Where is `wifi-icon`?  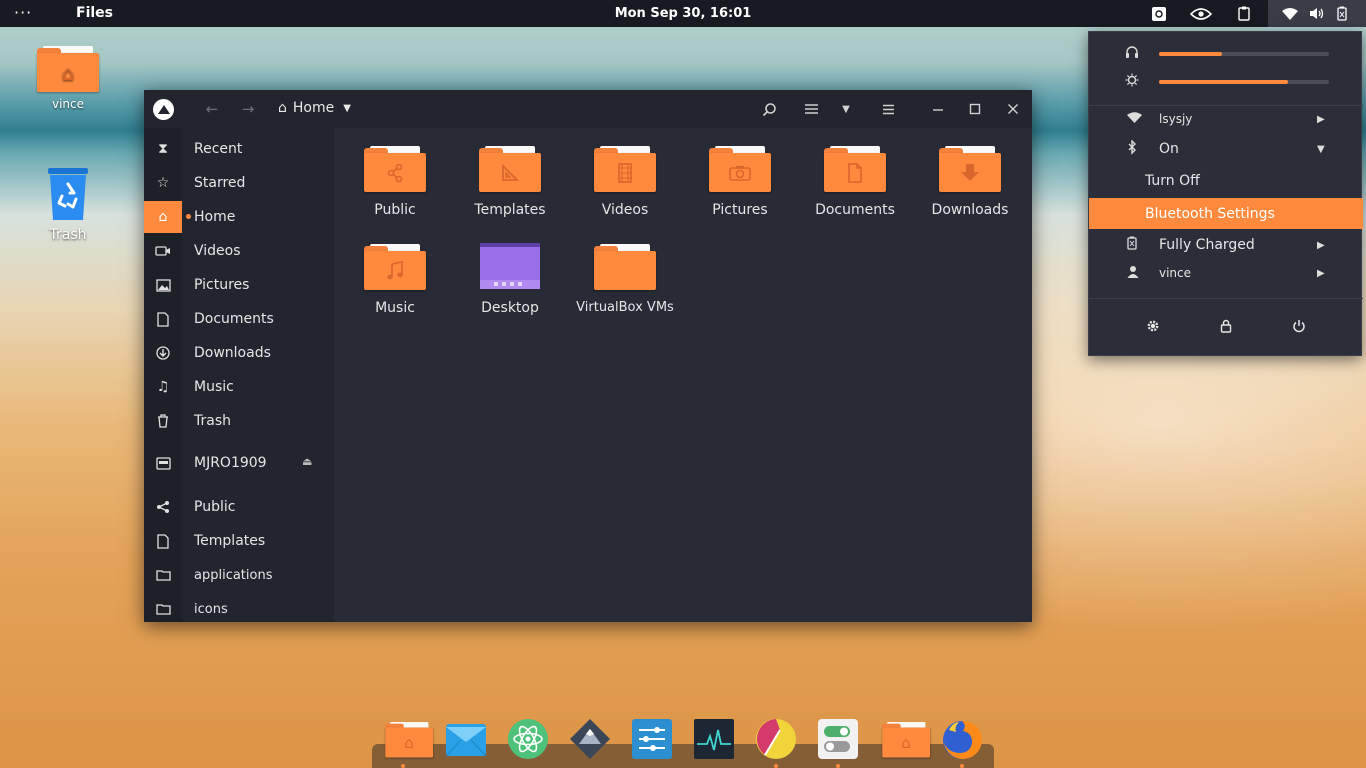
wifi-icon is located at coordinates (1134, 119).